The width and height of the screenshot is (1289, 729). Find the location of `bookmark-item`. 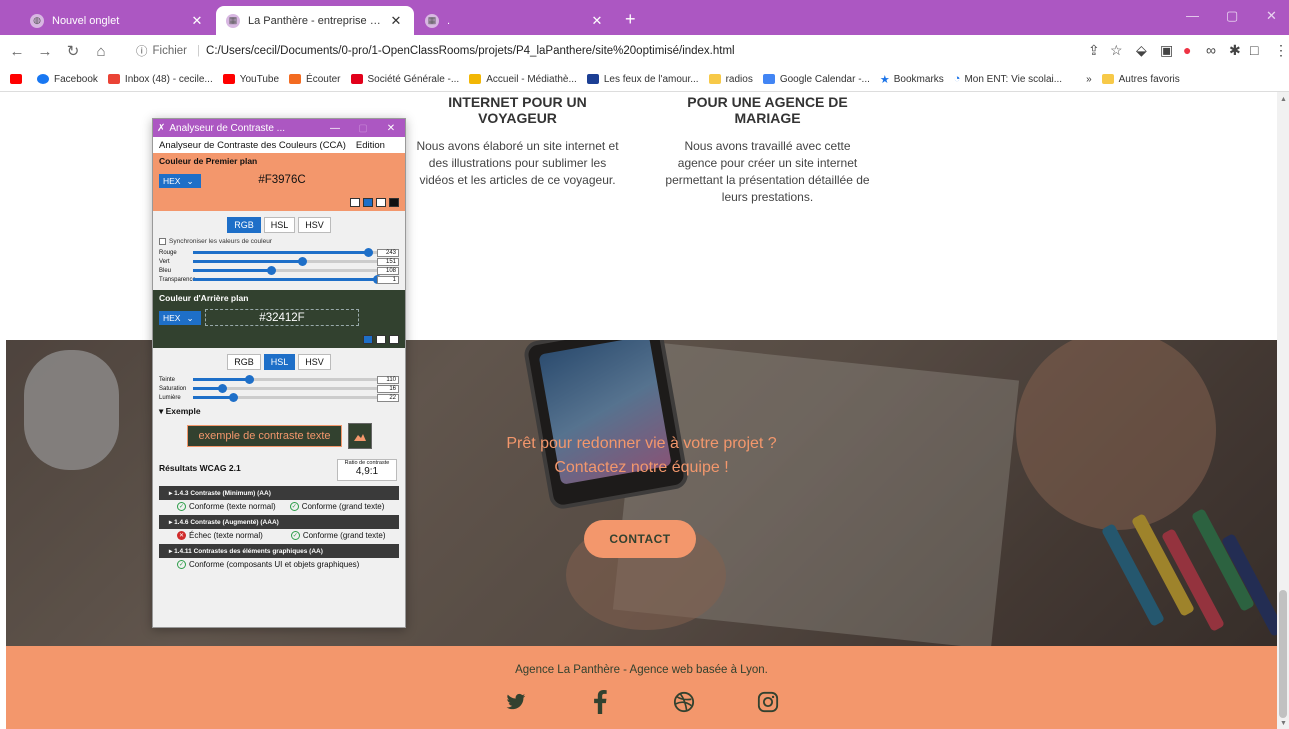

bookmark-item is located at coordinates (18, 79).